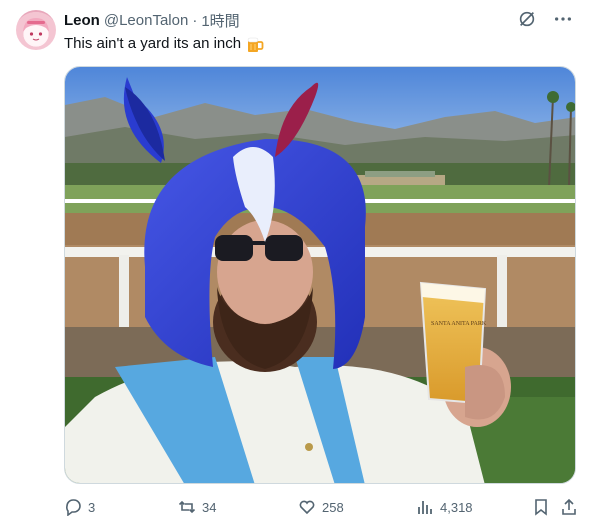  I want to click on retweet-icon, so click(187, 507).